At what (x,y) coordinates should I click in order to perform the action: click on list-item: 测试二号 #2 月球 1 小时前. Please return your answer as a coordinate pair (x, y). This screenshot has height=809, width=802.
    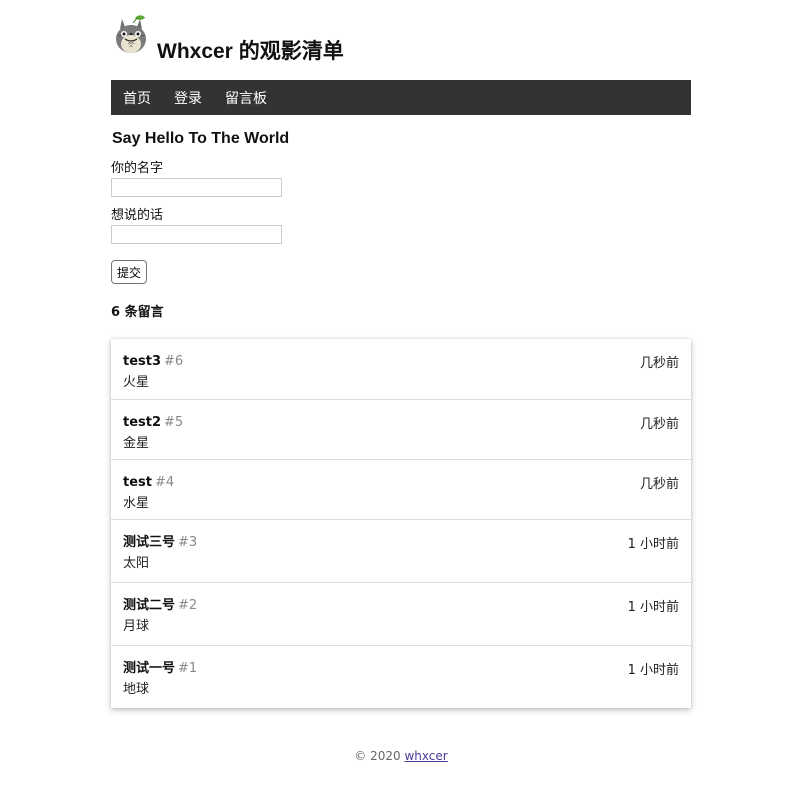
    Looking at the image, I should click on (401, 613).